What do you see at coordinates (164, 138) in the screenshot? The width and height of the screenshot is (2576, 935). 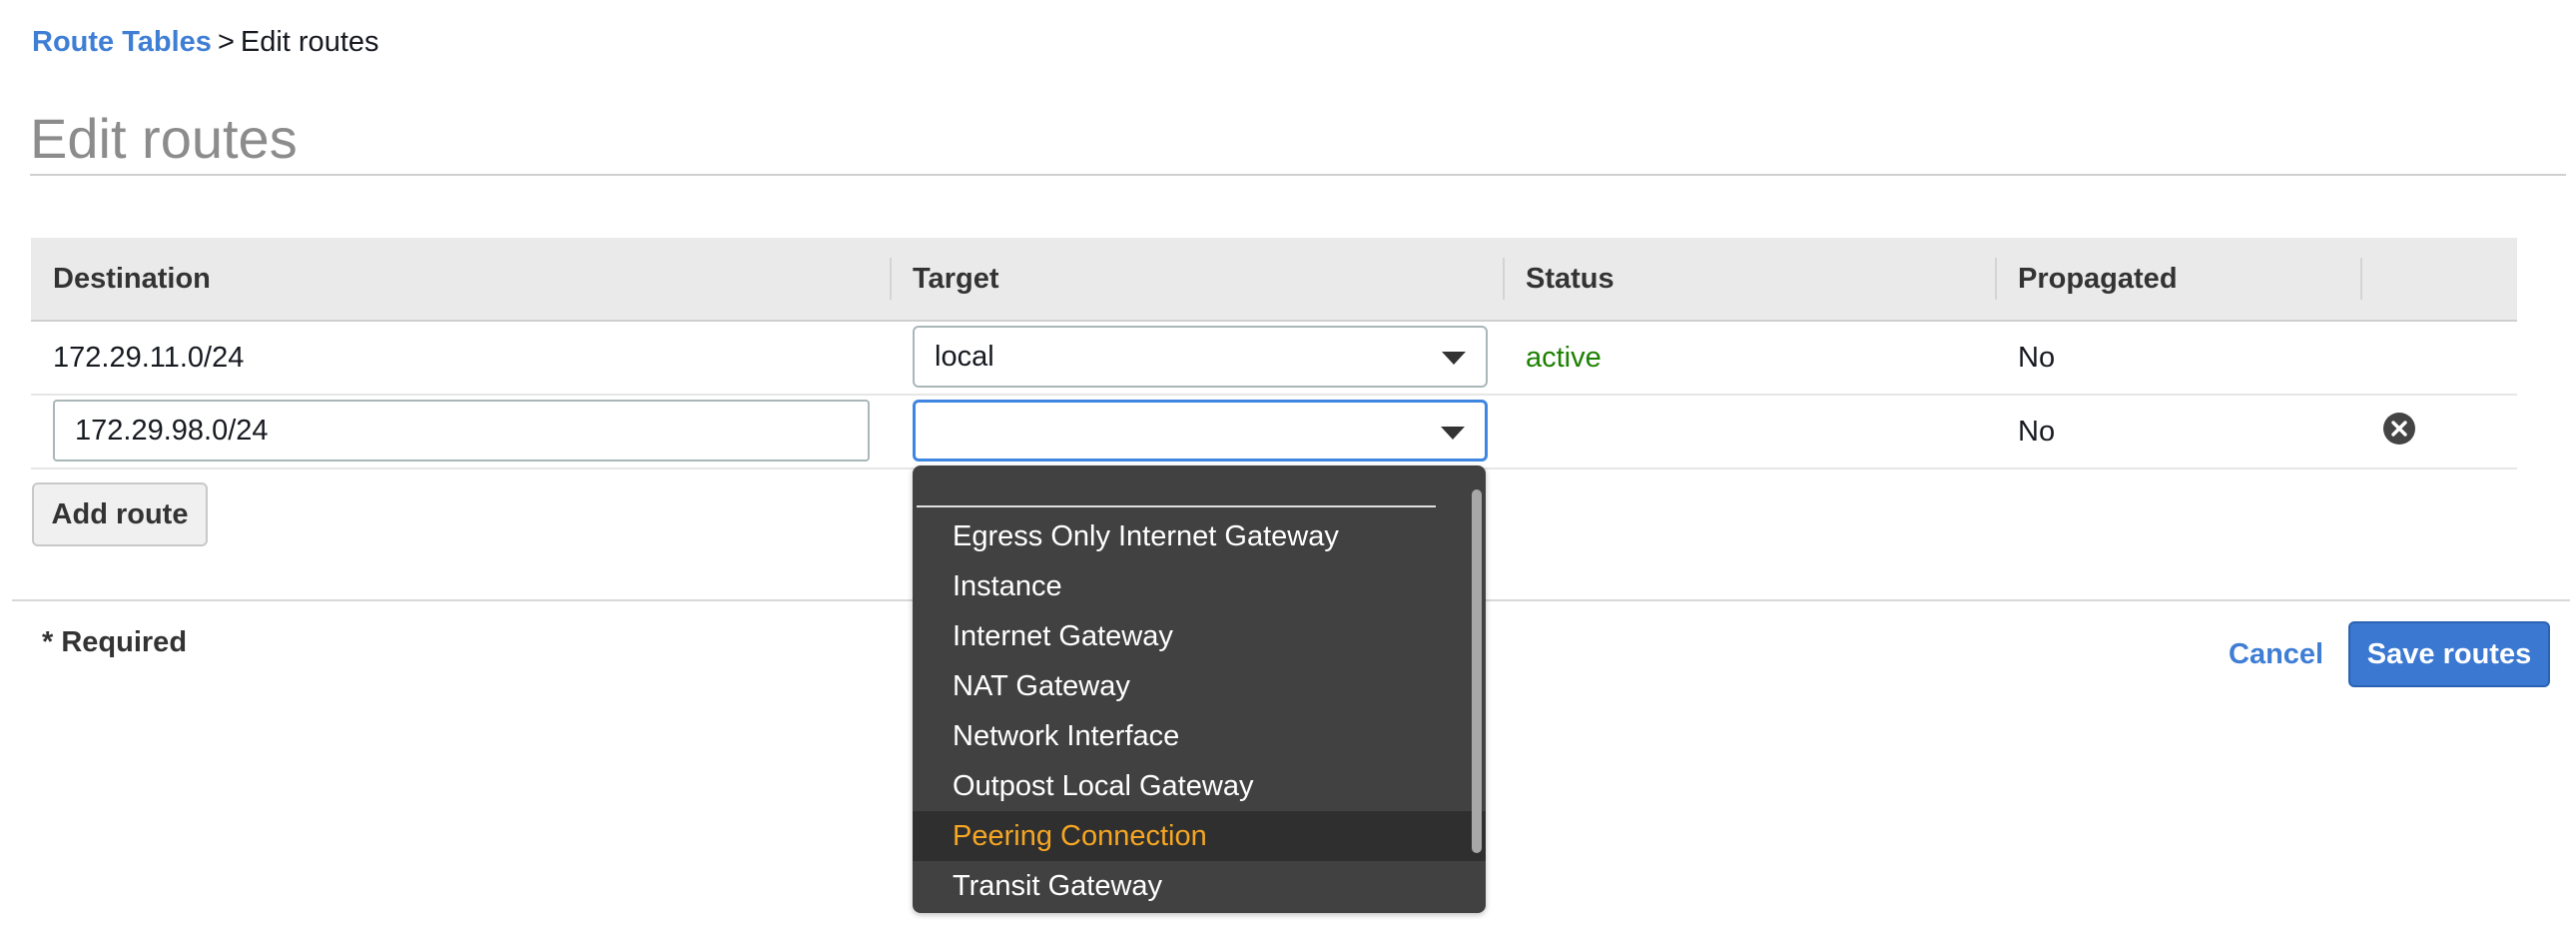 I see `page-title: Edit routes` at bounding box center [164, 138].